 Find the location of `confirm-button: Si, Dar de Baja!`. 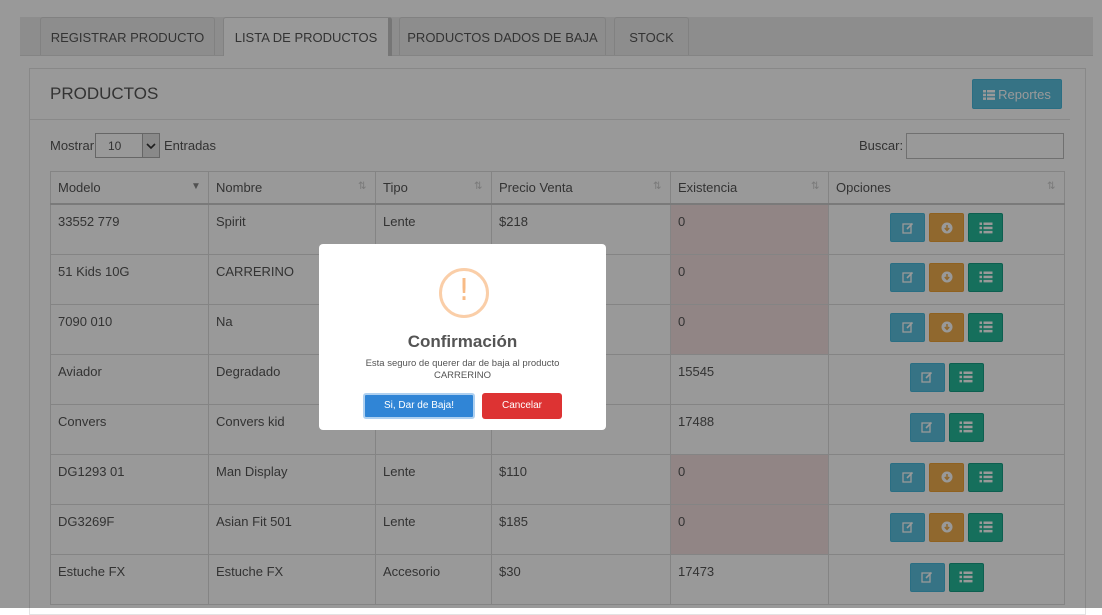

confirm-button: Si, Dar de Baja! is located at coordinates (419, 406).